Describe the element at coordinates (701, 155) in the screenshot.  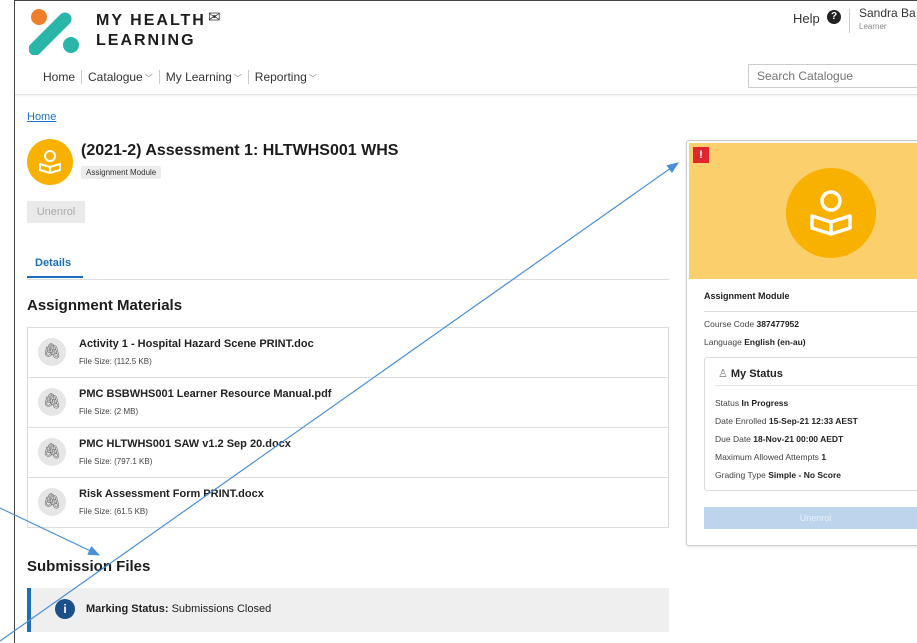
I see `alert-badge: !` at that location.